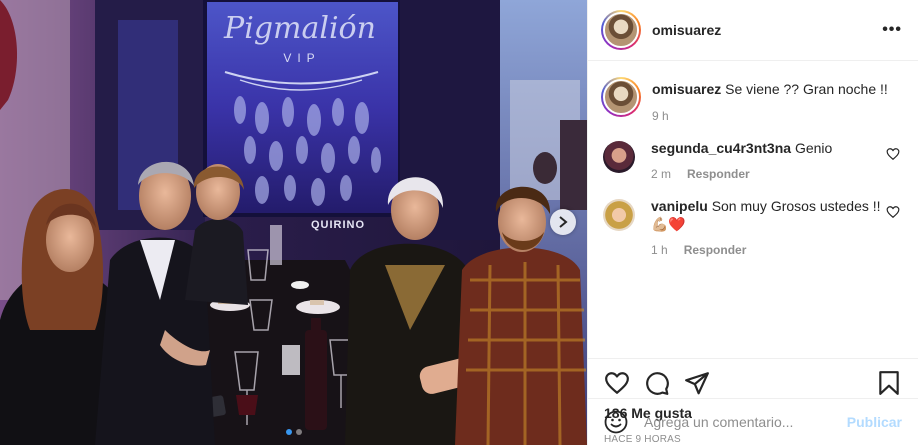 The image size is (918, 445). I want to click on svg-text: VIP, so click(301, 58).